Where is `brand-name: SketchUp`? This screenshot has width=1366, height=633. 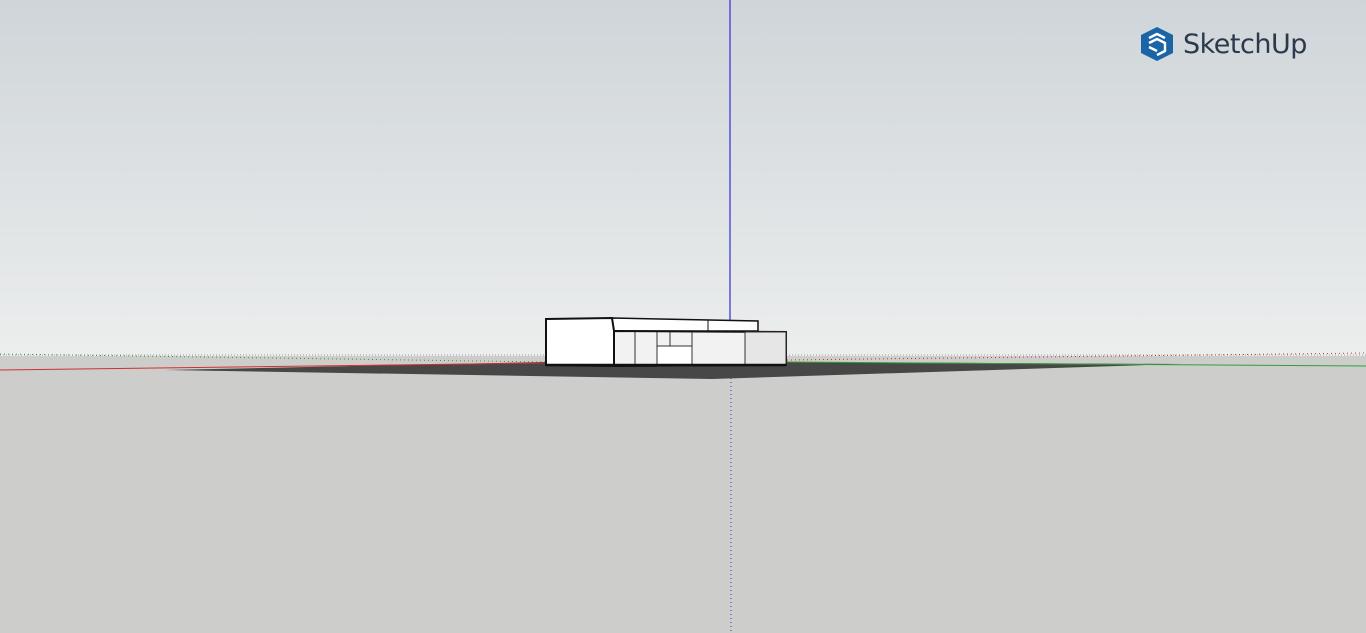
brand-name: SketchUp is located at coordinates (1245, 44).